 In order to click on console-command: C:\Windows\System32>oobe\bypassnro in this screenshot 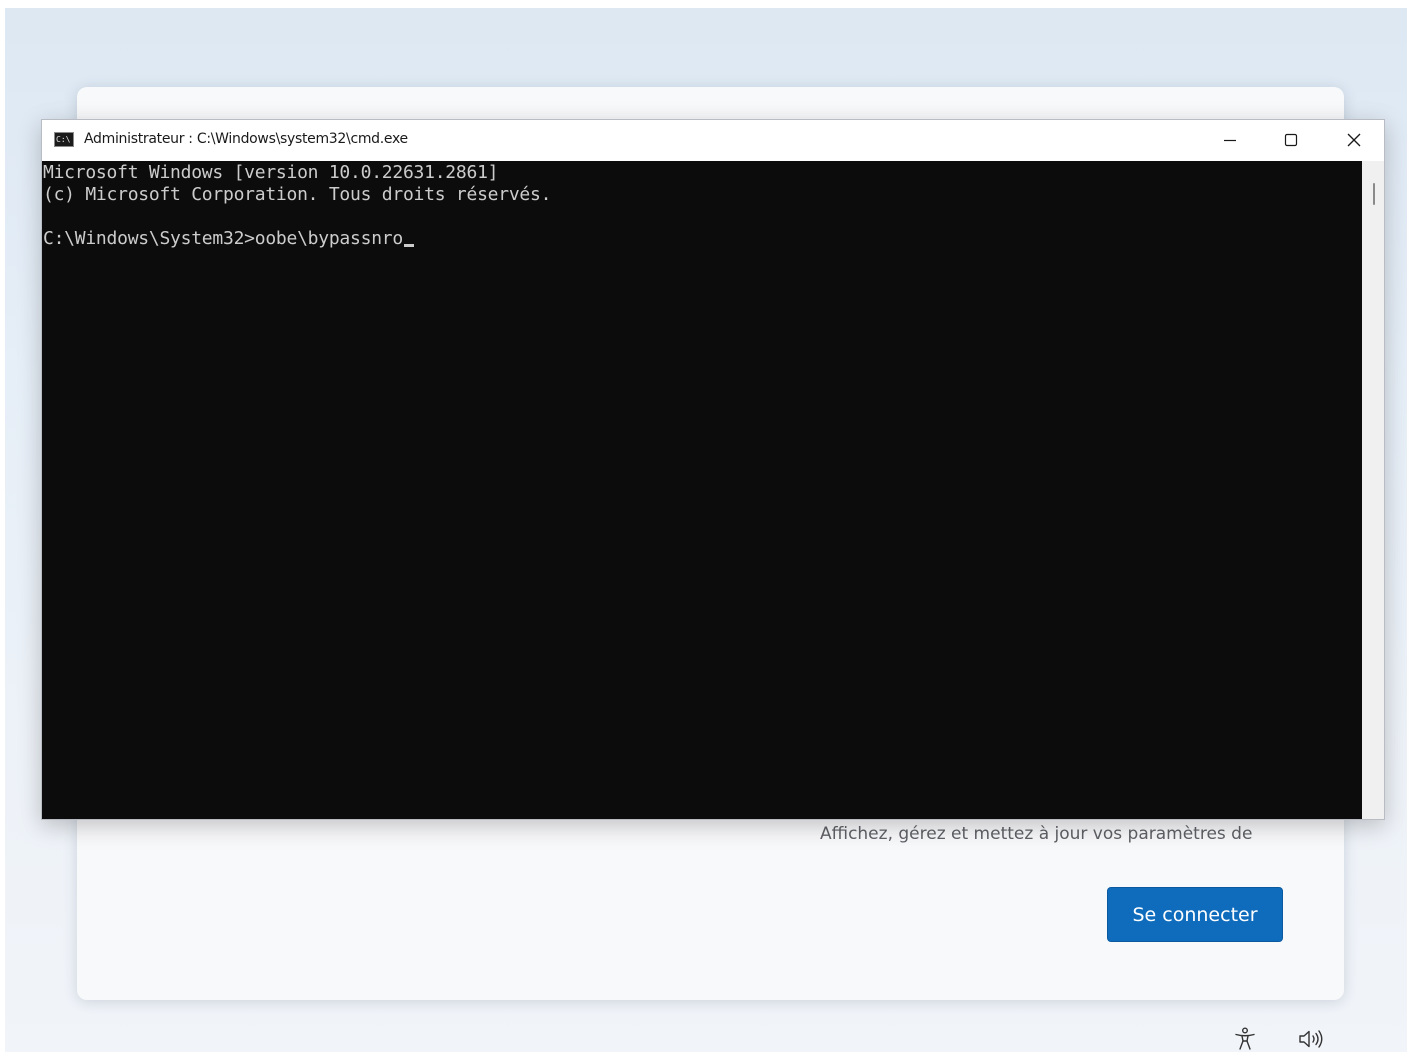, I will do `click(223, 238)`.